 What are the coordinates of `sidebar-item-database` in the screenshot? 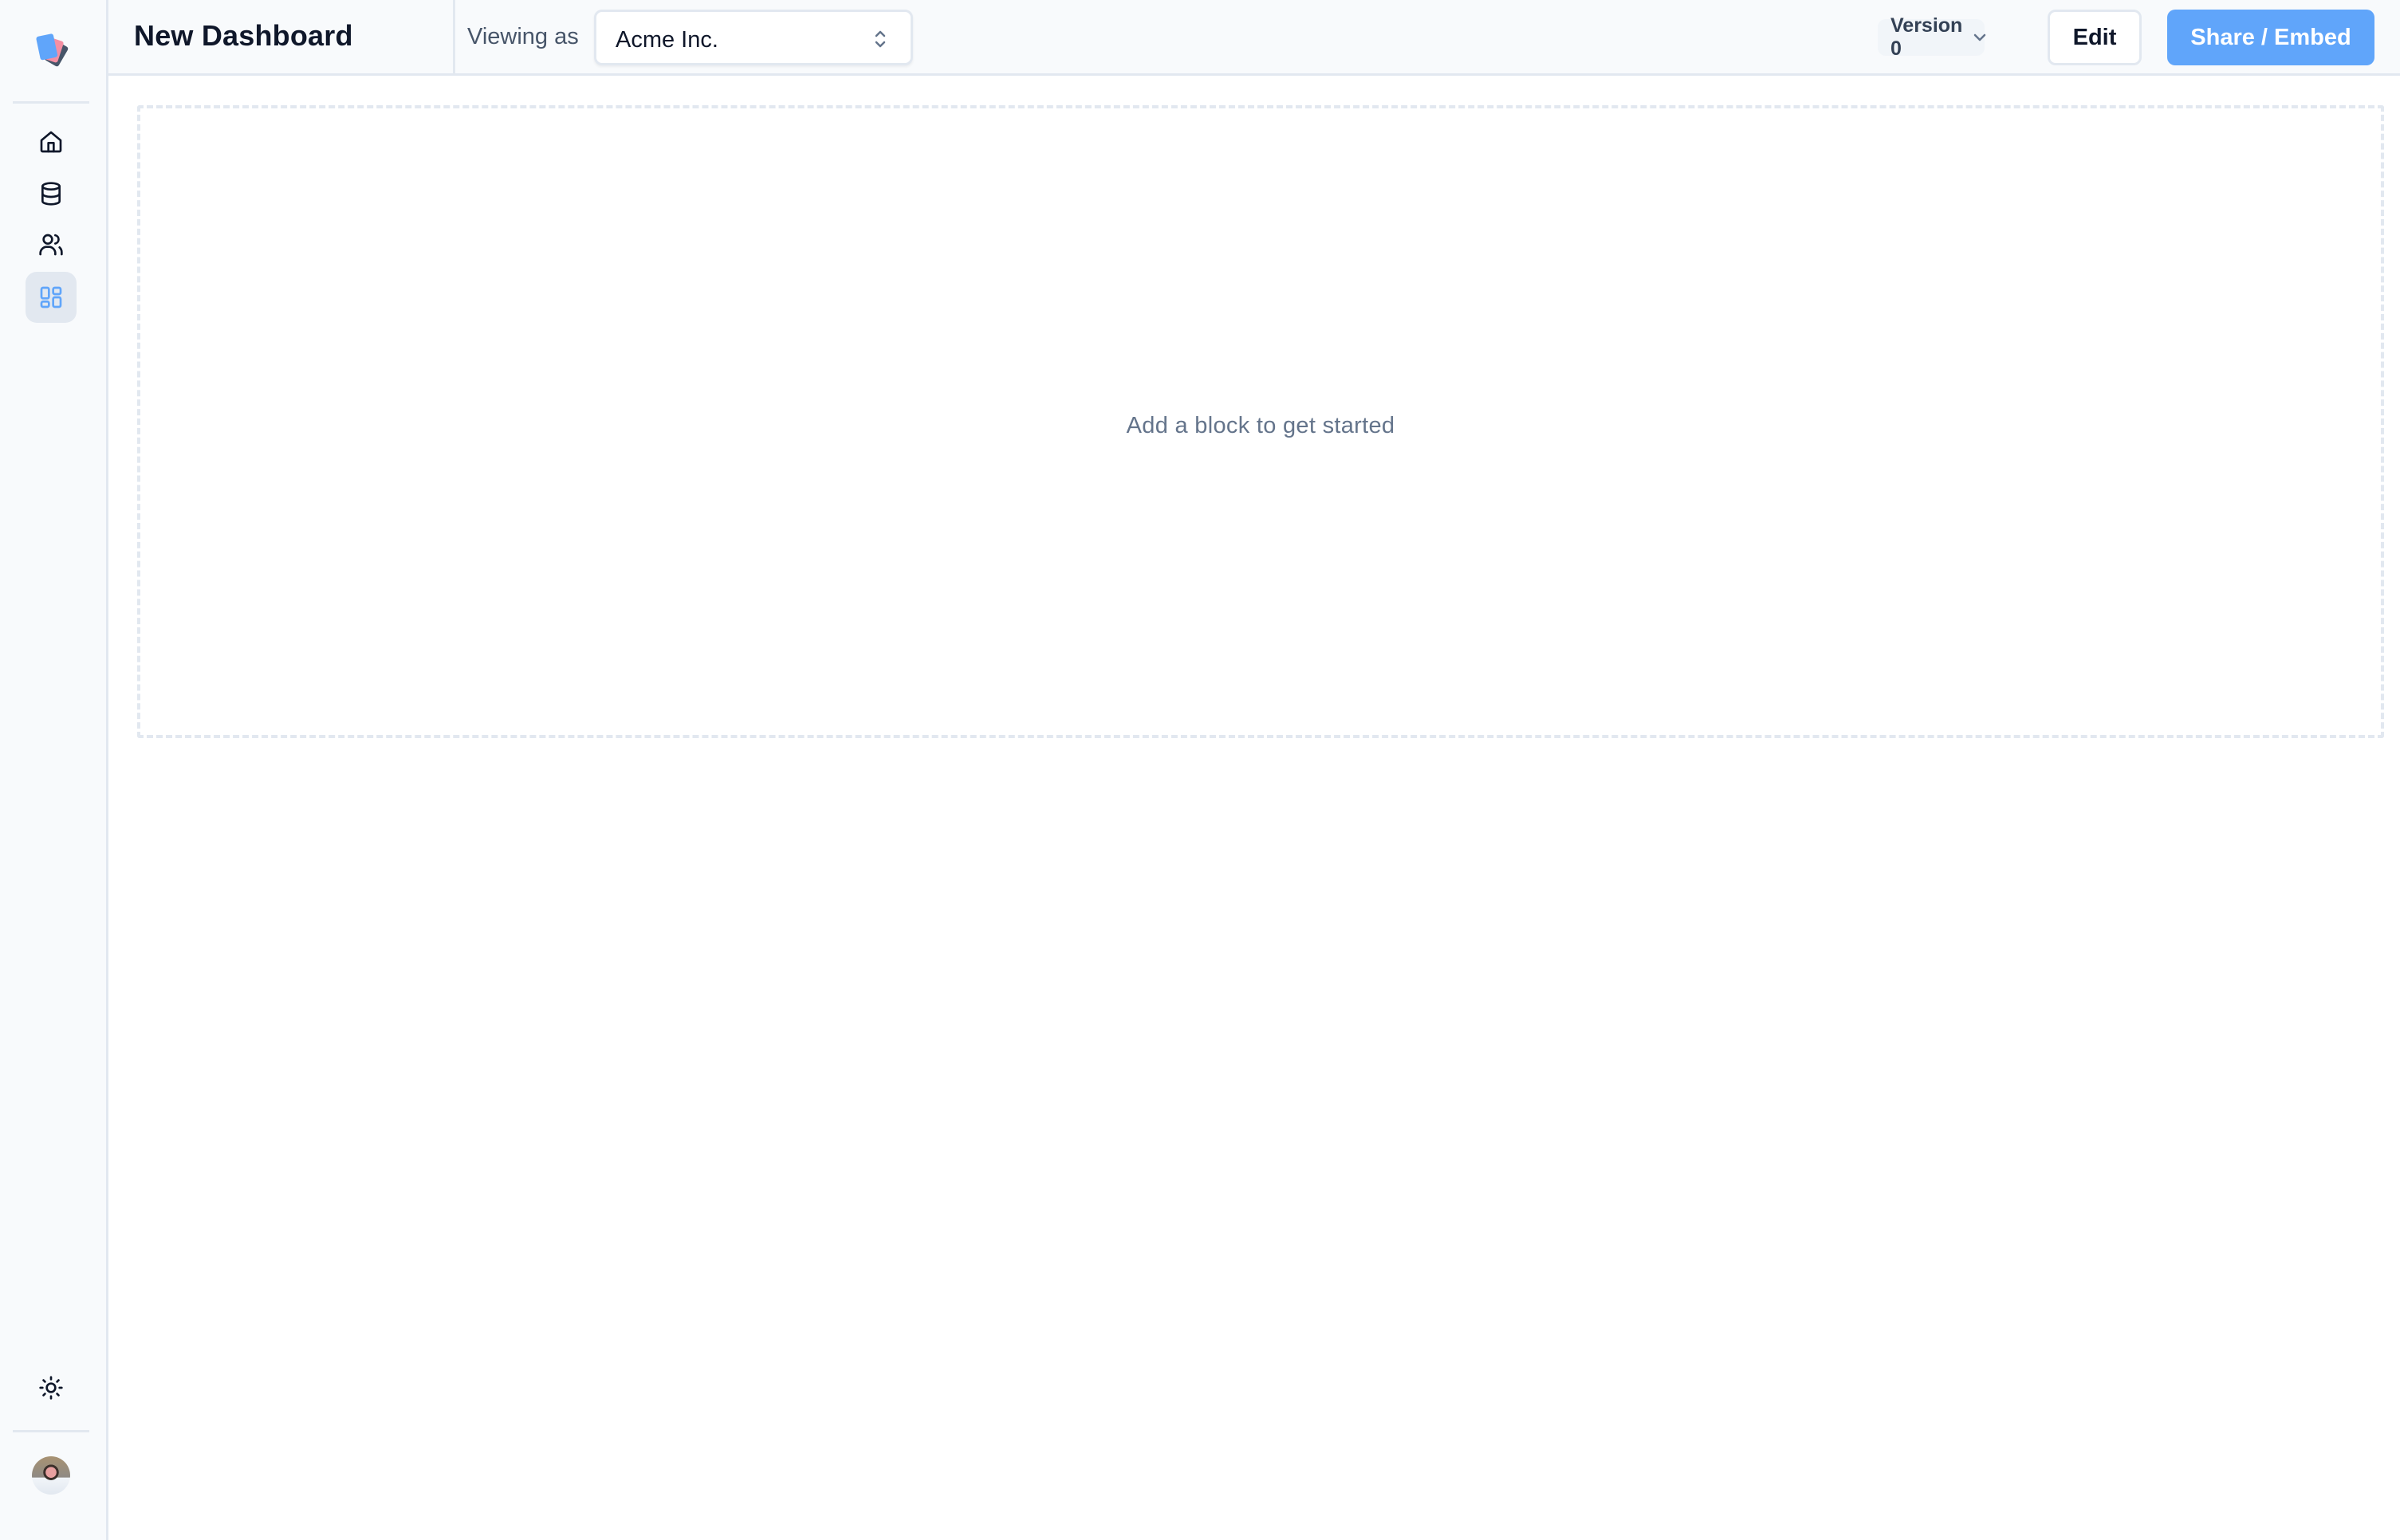 It's located at (51, 194).